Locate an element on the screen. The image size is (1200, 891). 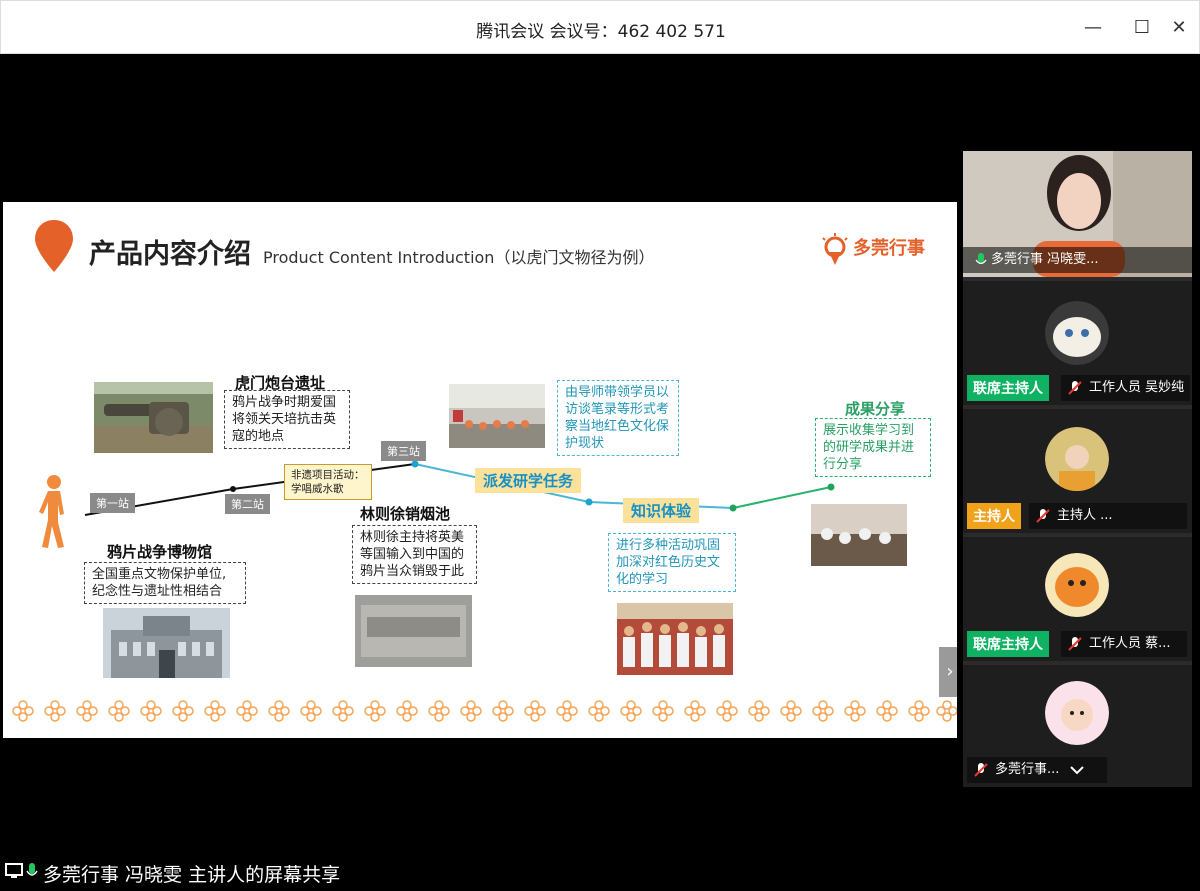
station-label-3: 第三站 is located at coordinates (403, 451).